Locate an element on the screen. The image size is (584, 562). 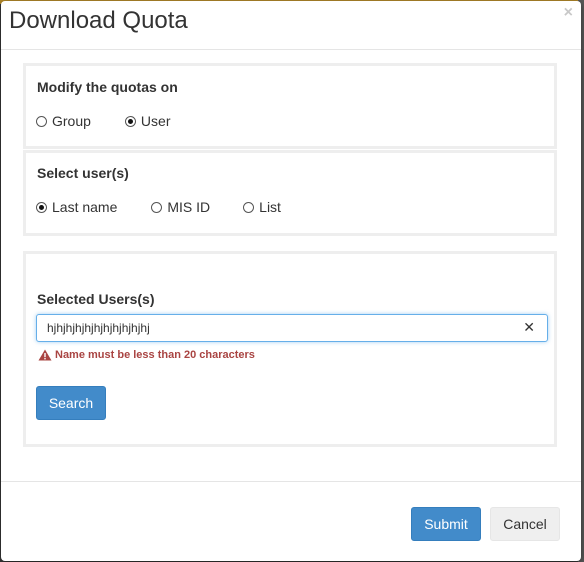
radio-list-label: List is located at coordinates (270, 207).